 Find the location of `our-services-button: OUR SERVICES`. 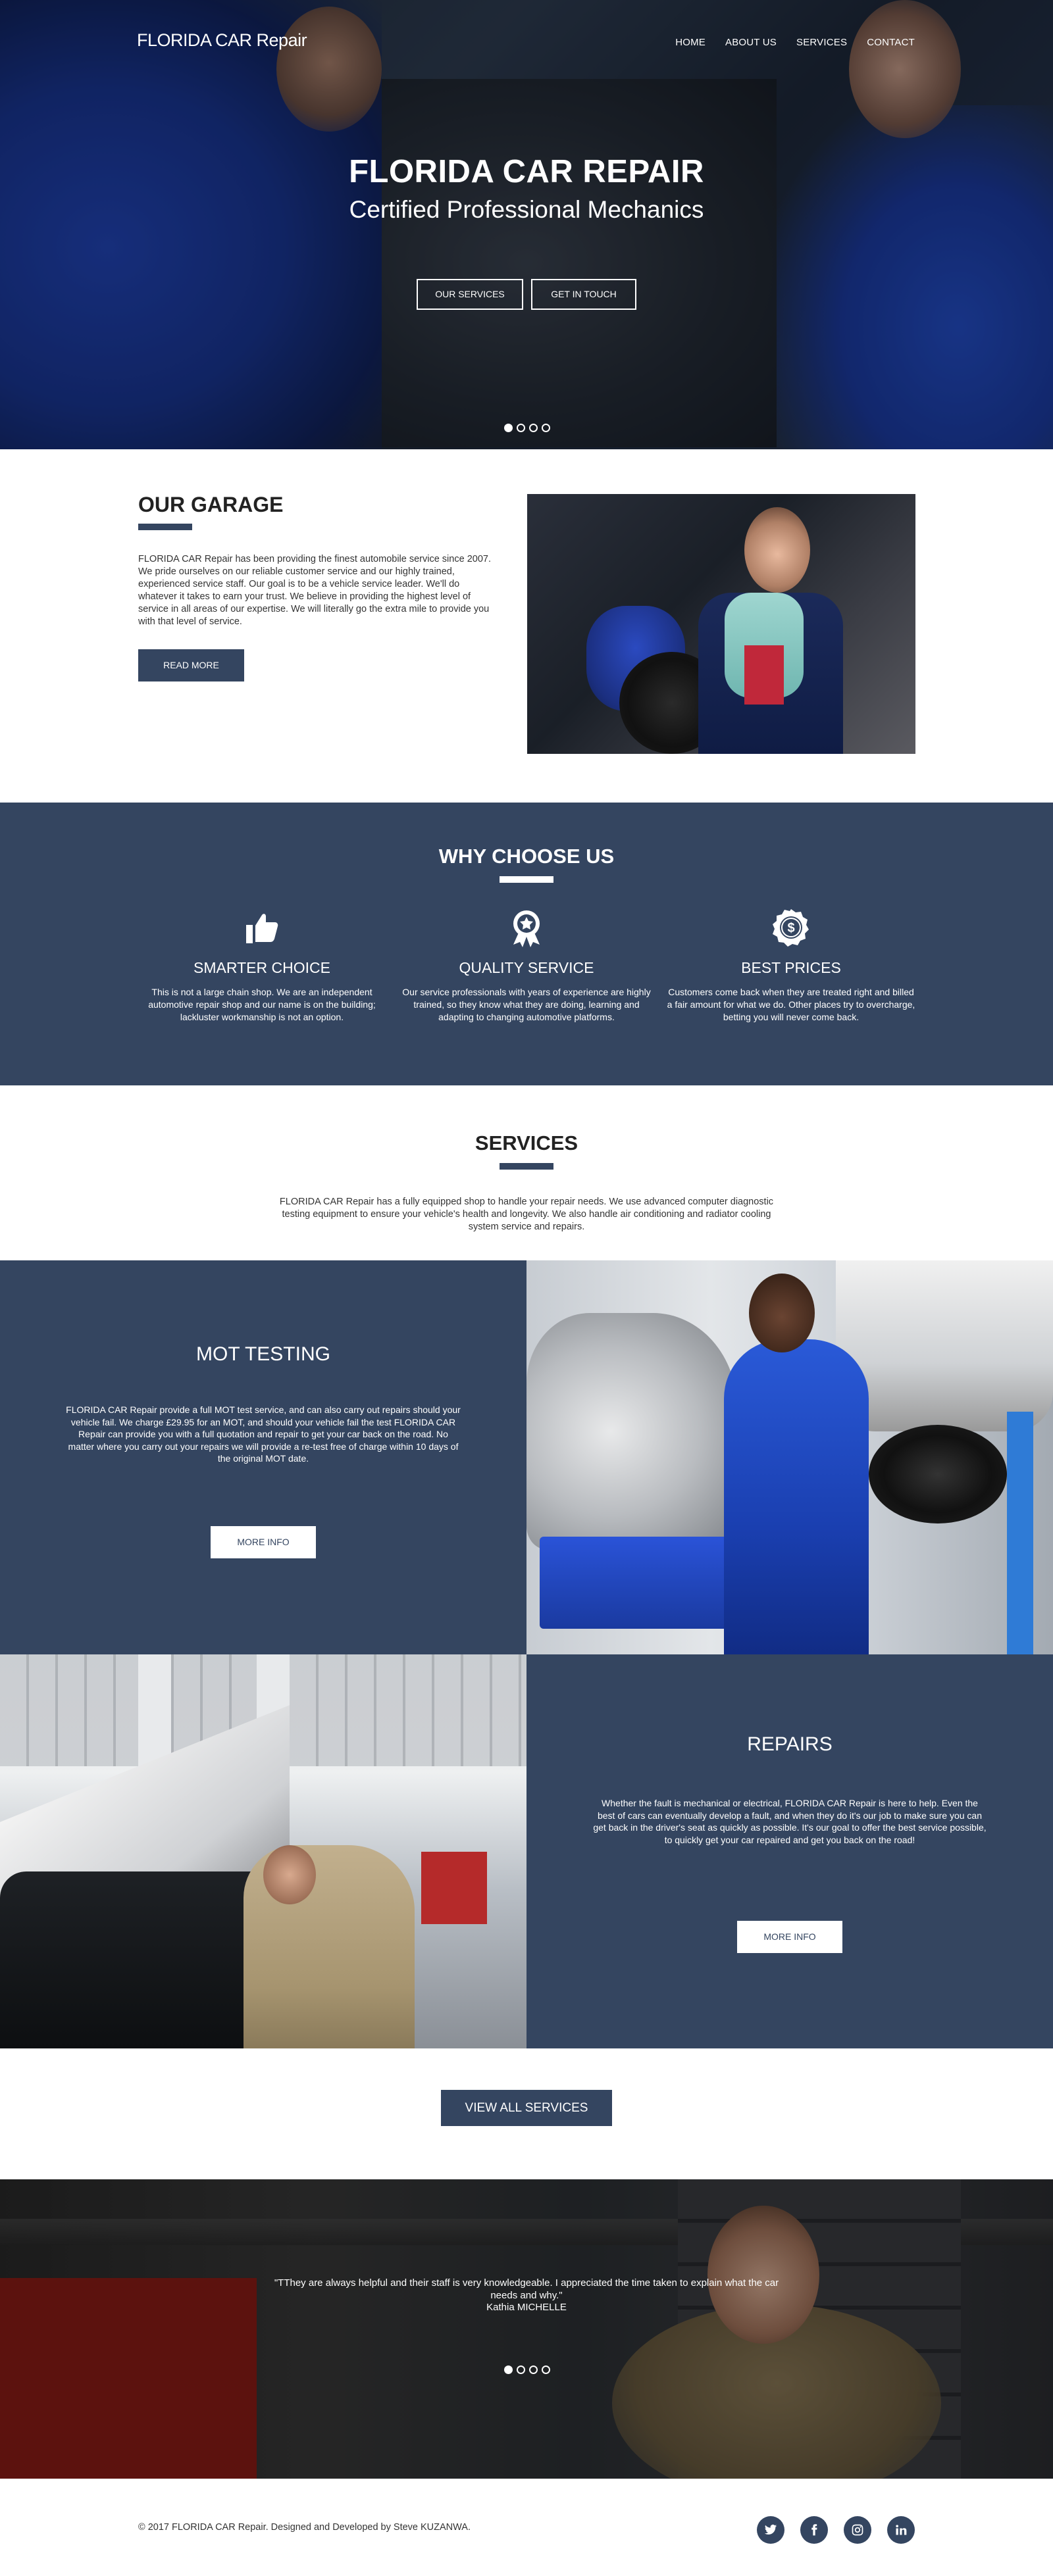

our-services-button: OUR SERVICES is located at coordinates (470, 294).